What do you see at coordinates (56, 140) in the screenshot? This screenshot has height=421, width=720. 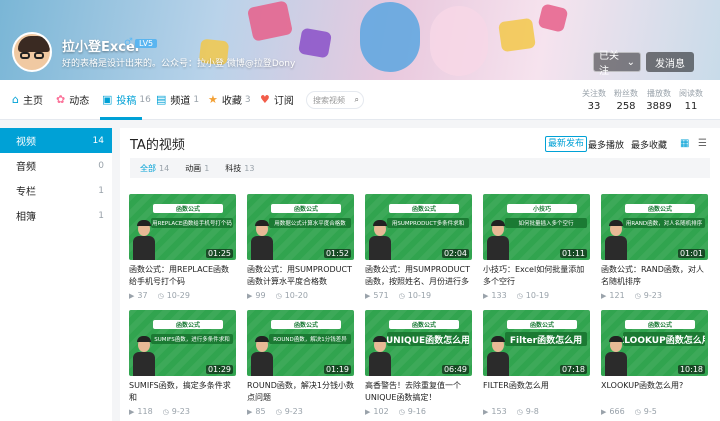 I see `sidebar-item-video: 视频 14` at bounding box center [56, 140].